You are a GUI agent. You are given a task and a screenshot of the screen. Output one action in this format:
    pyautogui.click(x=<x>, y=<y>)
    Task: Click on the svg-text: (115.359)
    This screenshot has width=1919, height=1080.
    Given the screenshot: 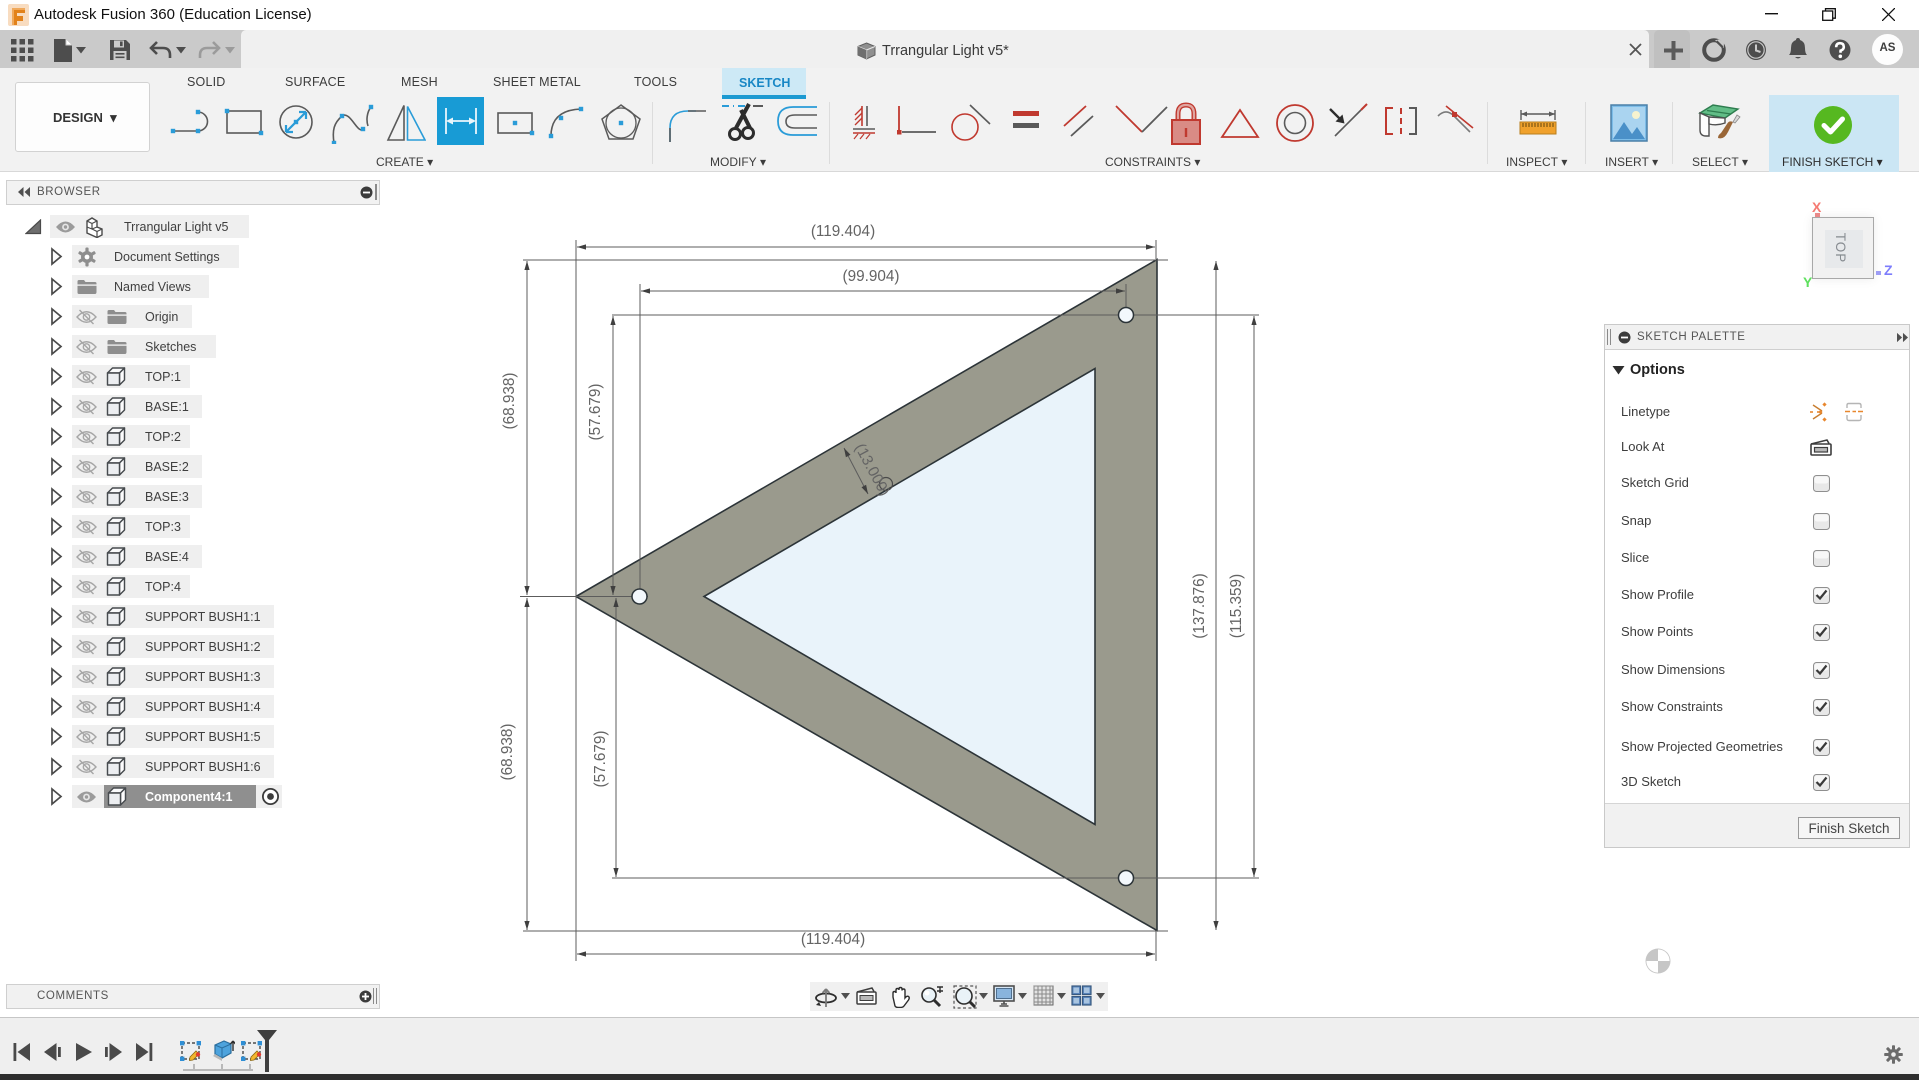 What is the action you would take?
    pyautogui.click(x=1236, y=606)
    